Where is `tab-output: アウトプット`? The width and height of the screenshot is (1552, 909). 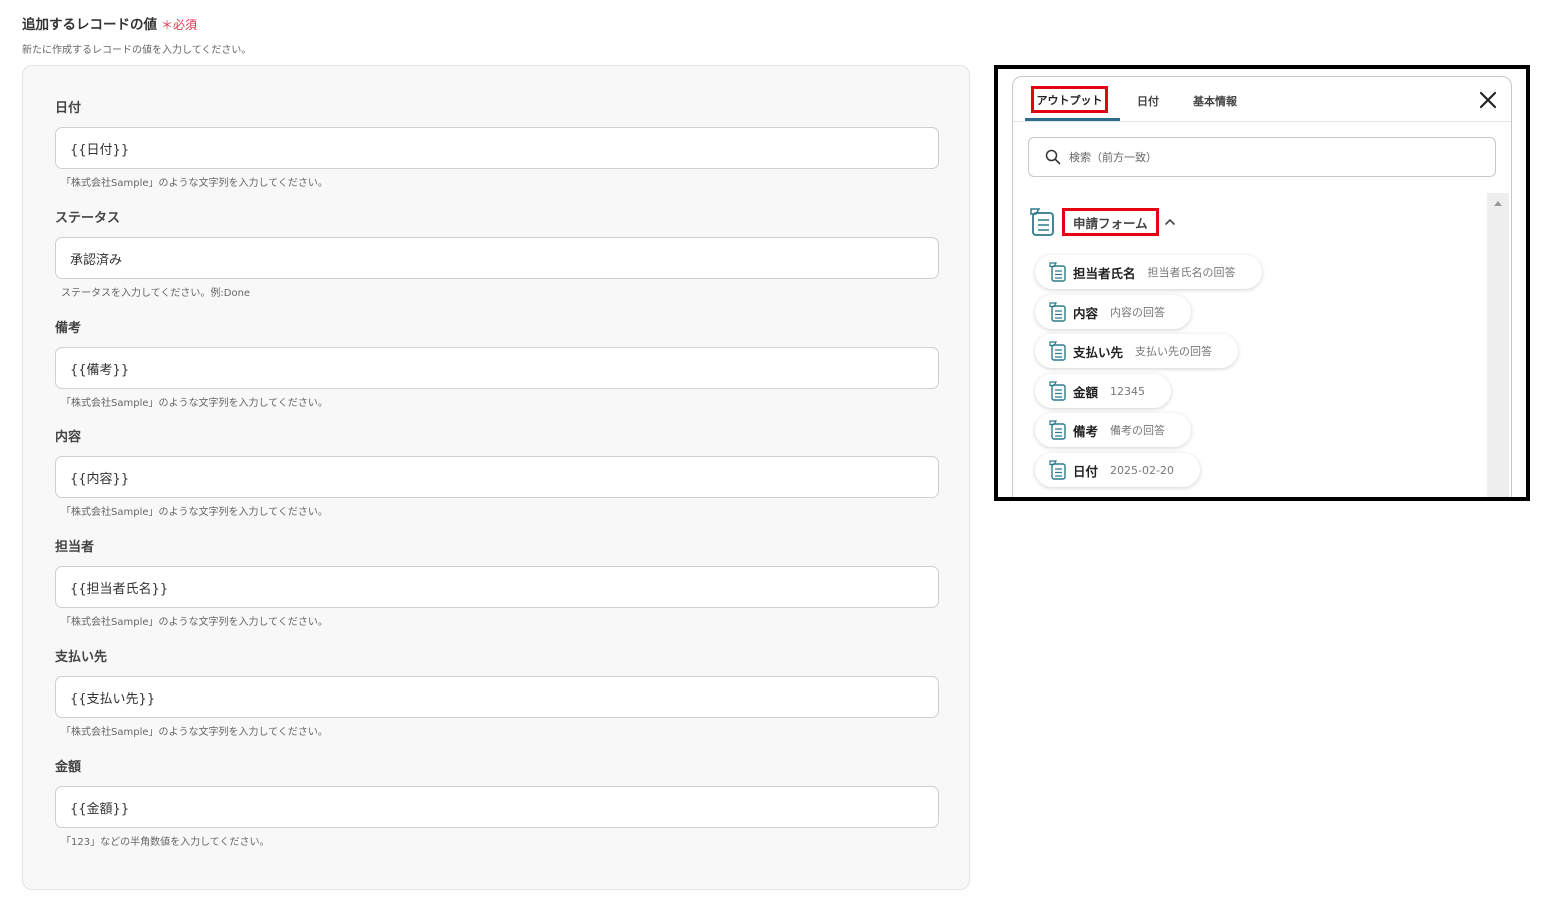
tab-output: アウトプット is located at coordinates (1069, 99).